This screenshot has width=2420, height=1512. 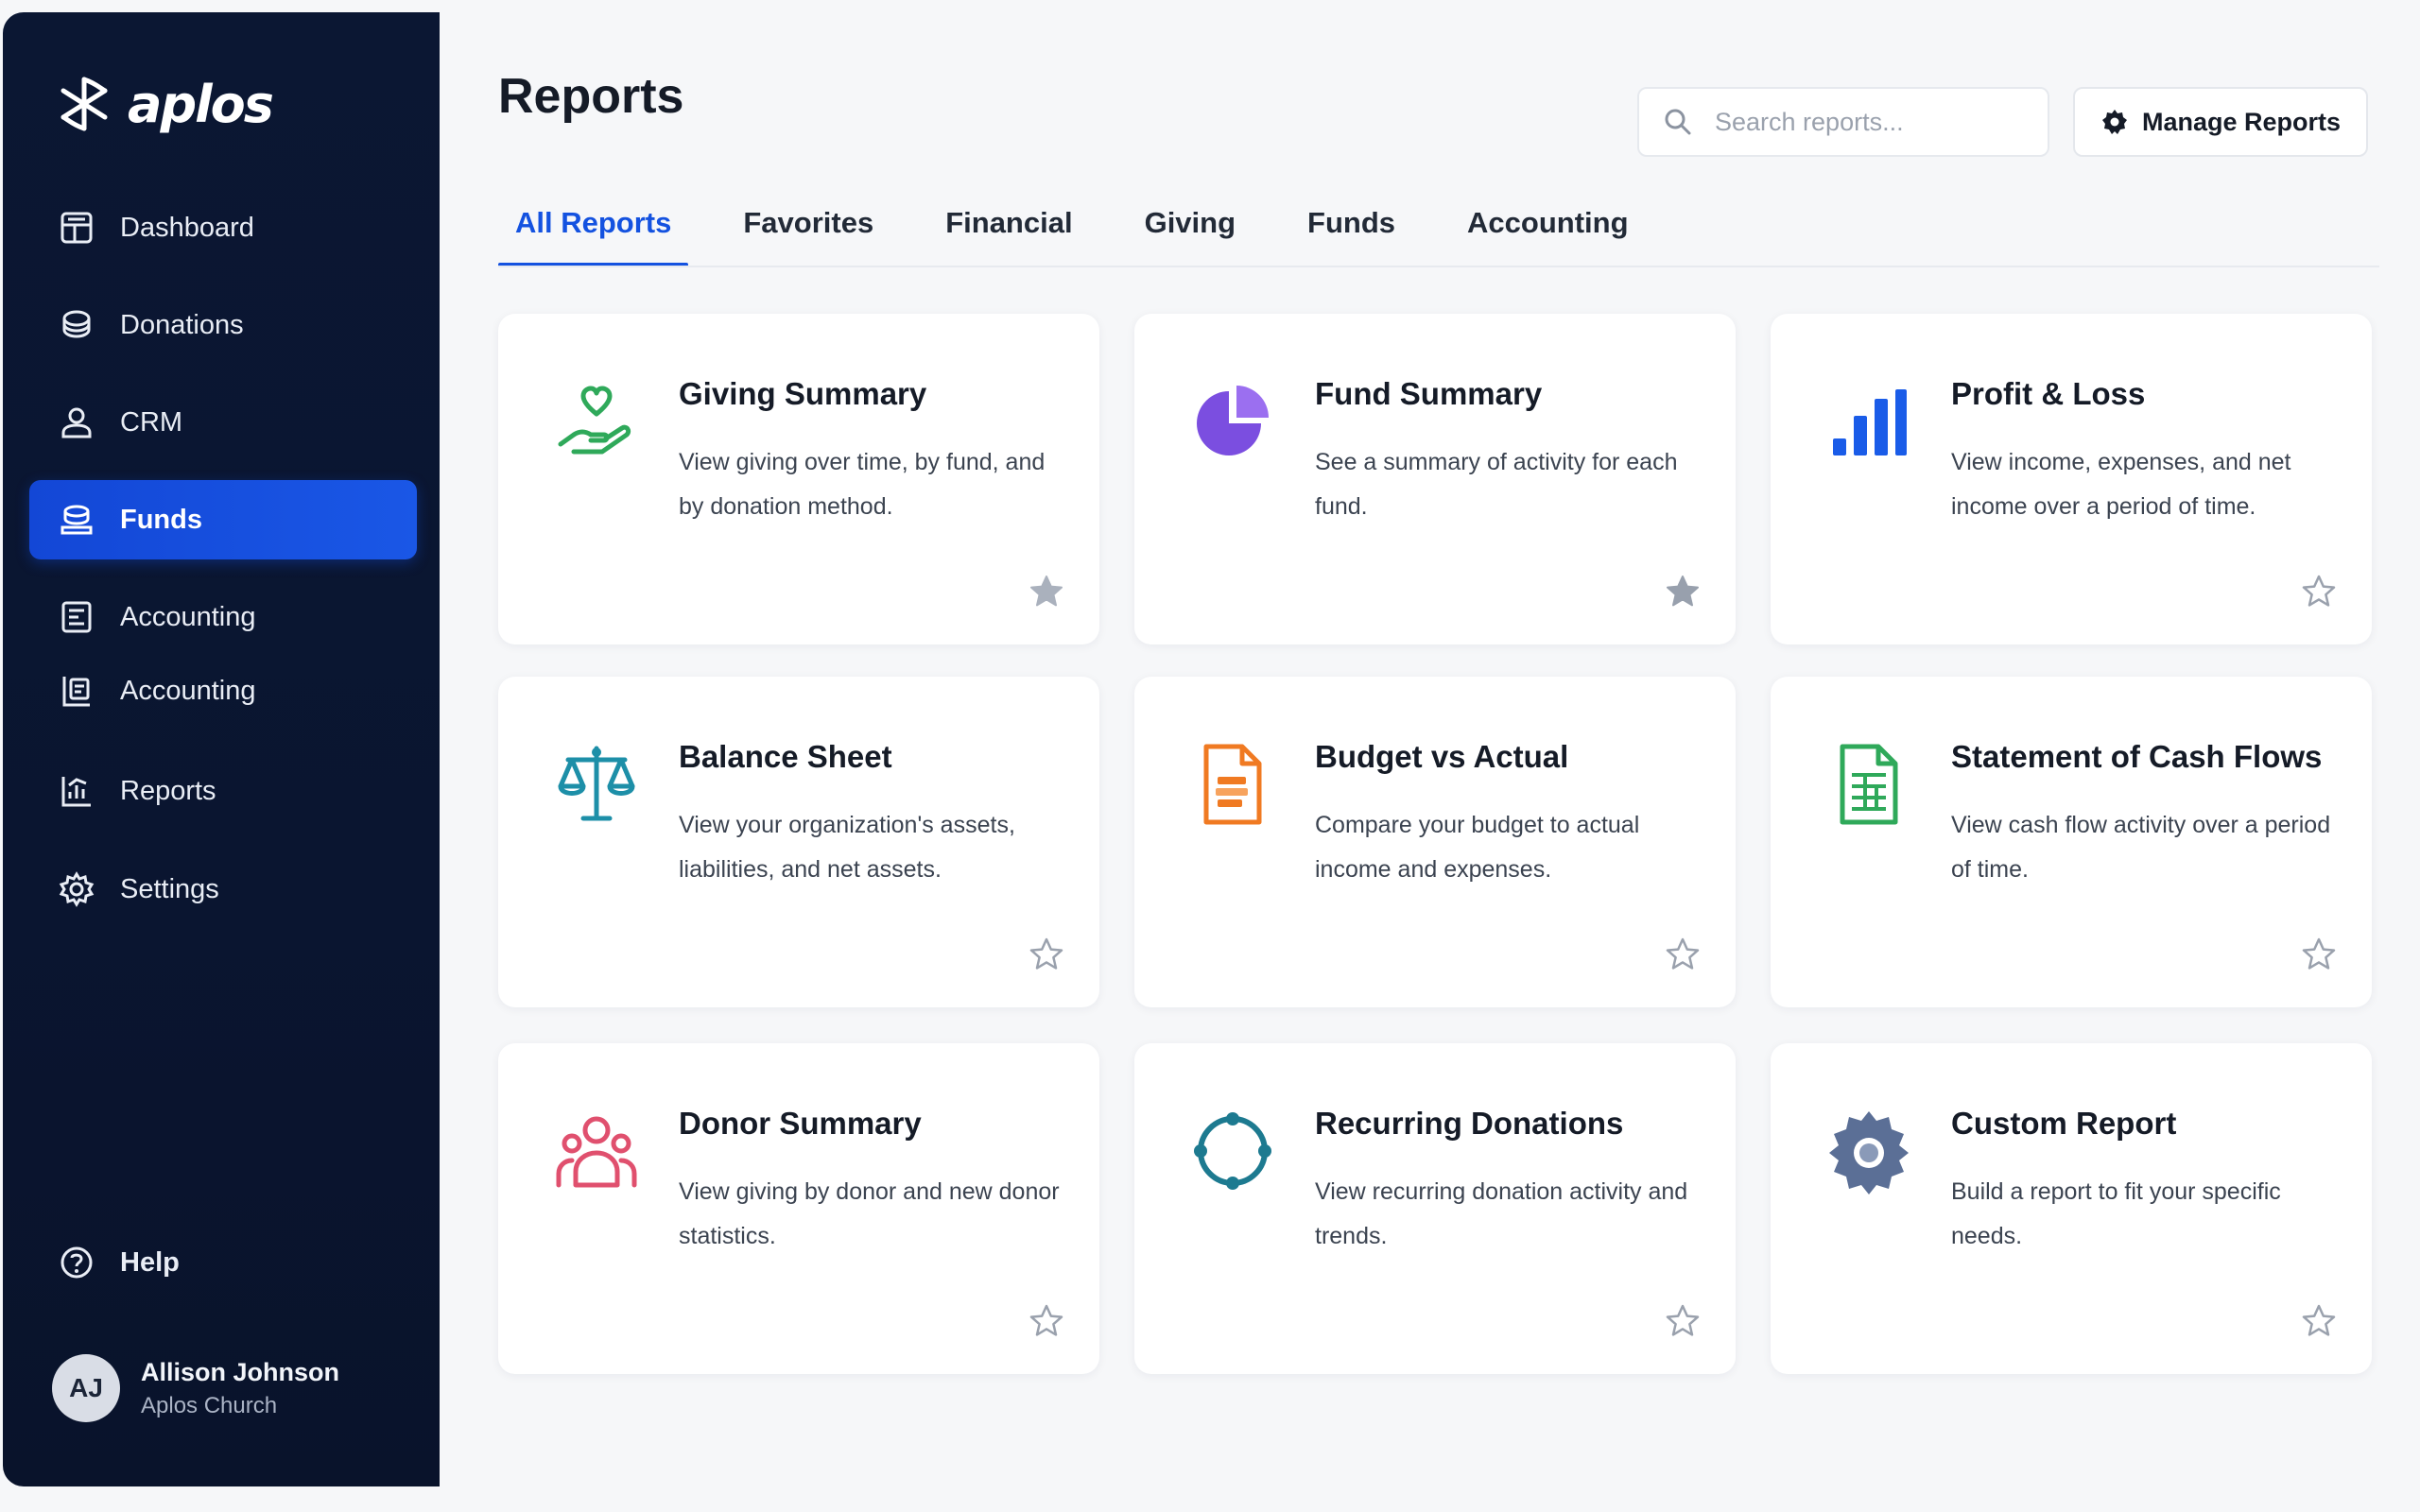 I want to click on sidebar-item-dashboard: Dashboard, so click(x=223, y=227).